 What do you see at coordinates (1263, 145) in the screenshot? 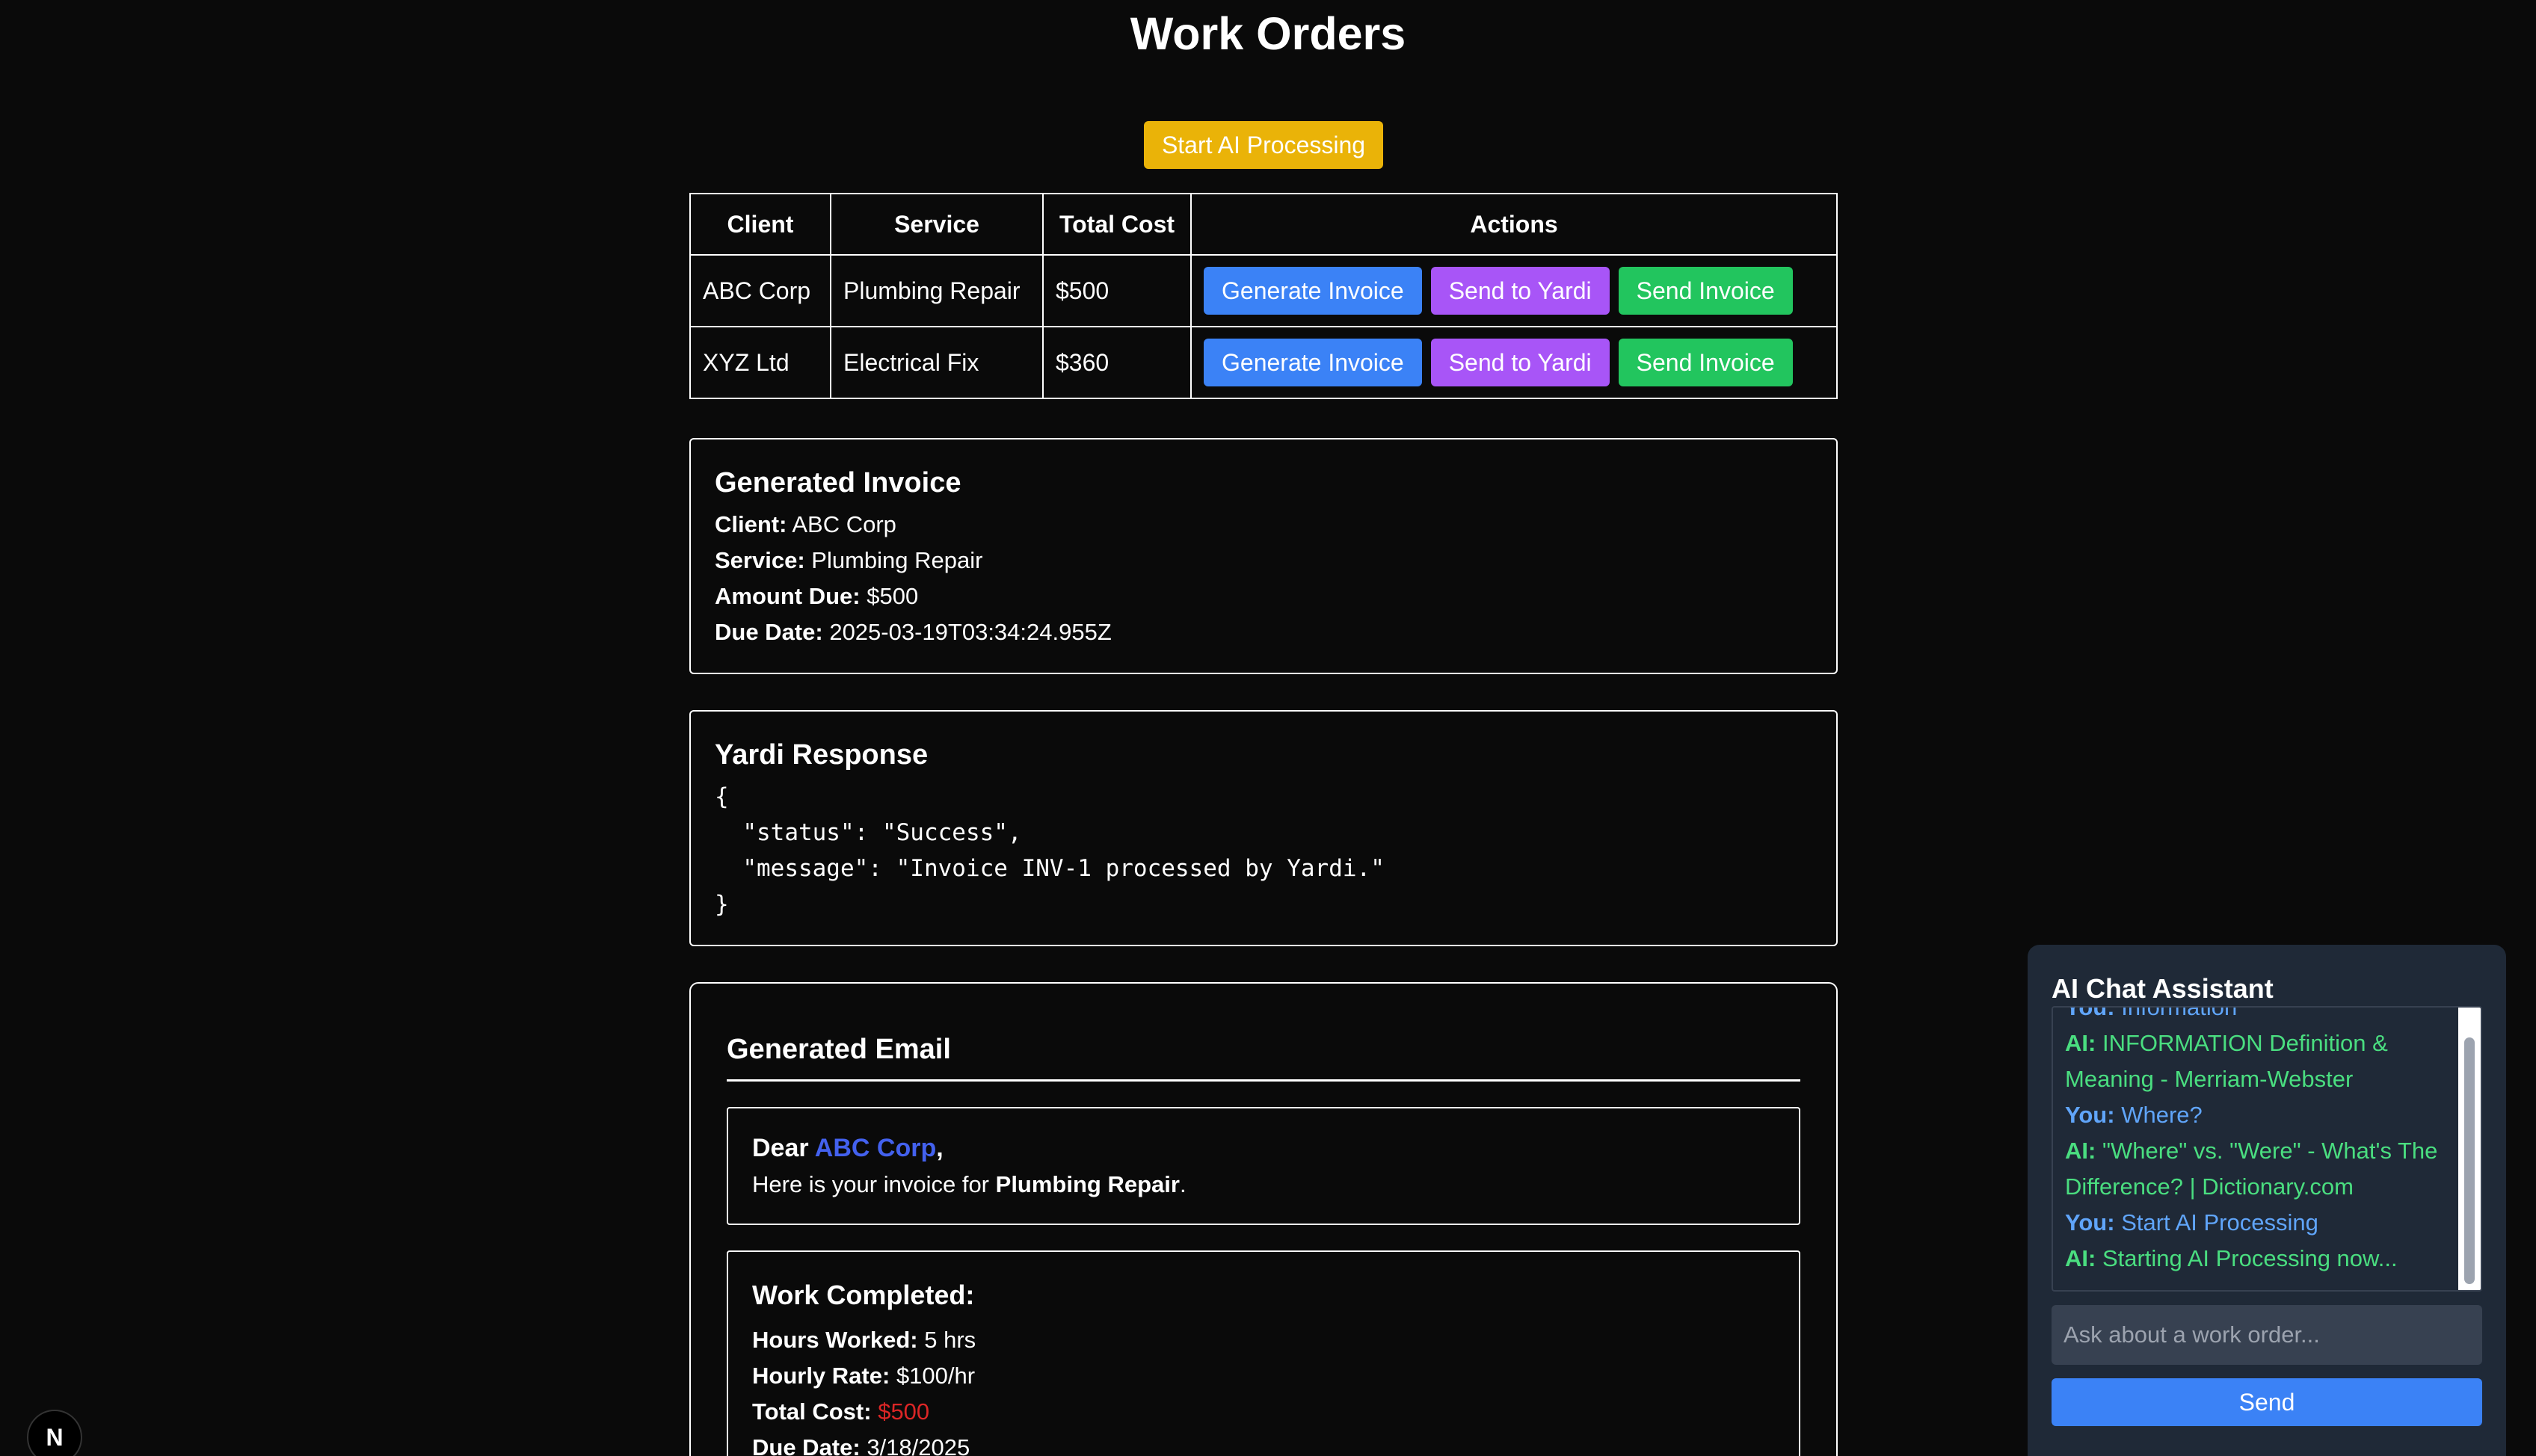
I see `start-ai-processing-button: Start AI Processing` at bounding box center [1263, 145].